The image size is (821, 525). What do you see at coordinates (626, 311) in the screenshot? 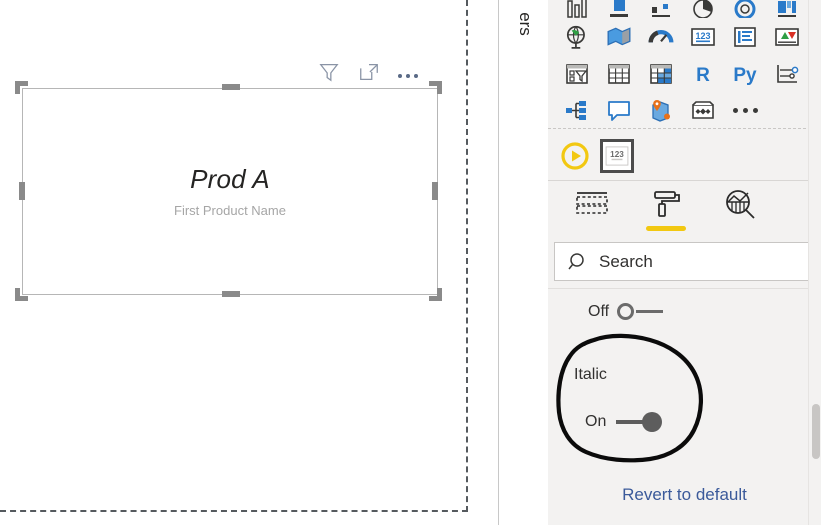
I see `off-toggle-knob` at bounding box center [626, 311].